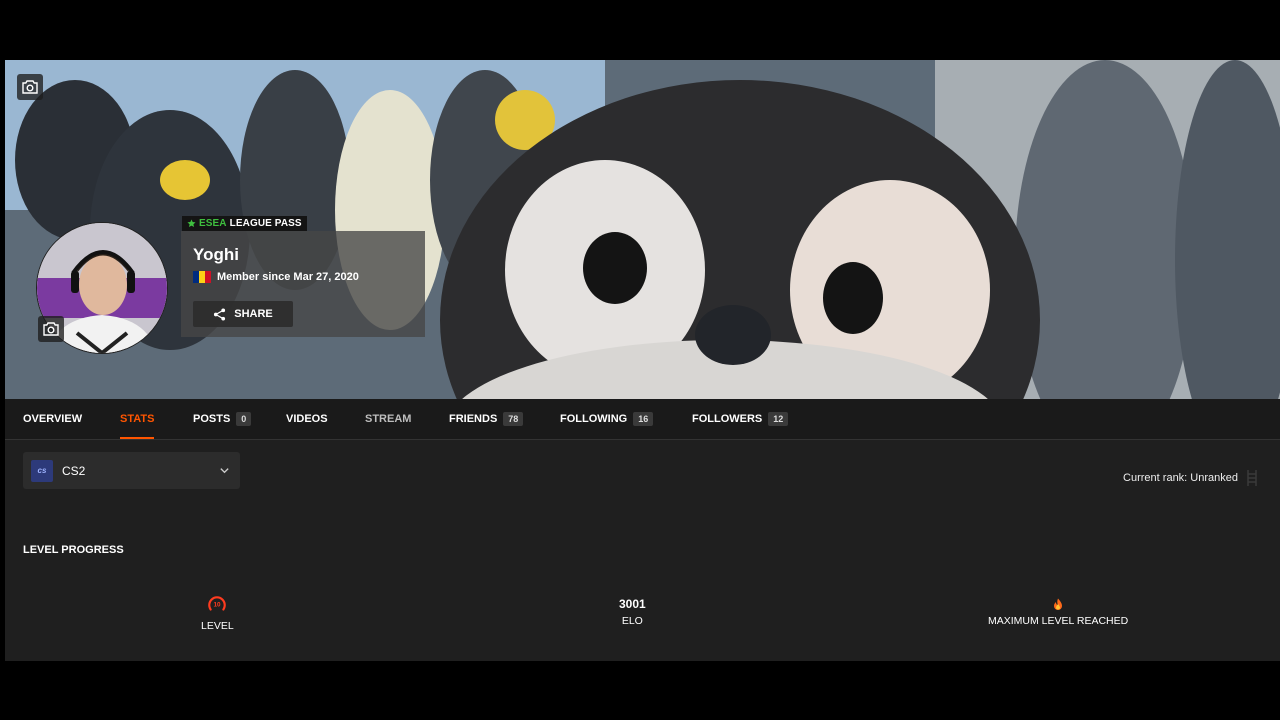 Image resolution: width=1280 pixels, height=720 pixels. I want to click on tab-label: STREAM, so click(388, 419).